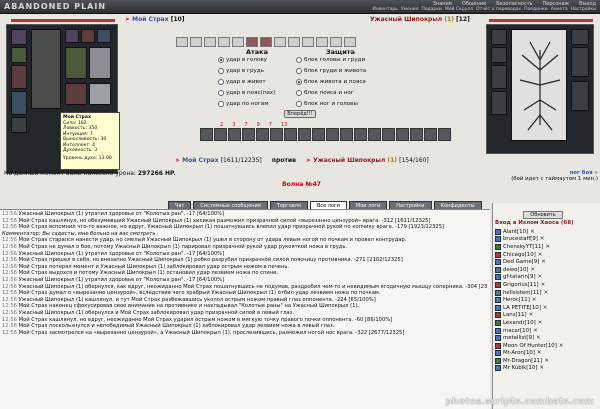 The height and width of the screenshot is (409, 600). What do you see at coordinates (520, 368) in the screenshot?
I see `user-name: Mr Kubik[10]` at bounding box center [520, 368].